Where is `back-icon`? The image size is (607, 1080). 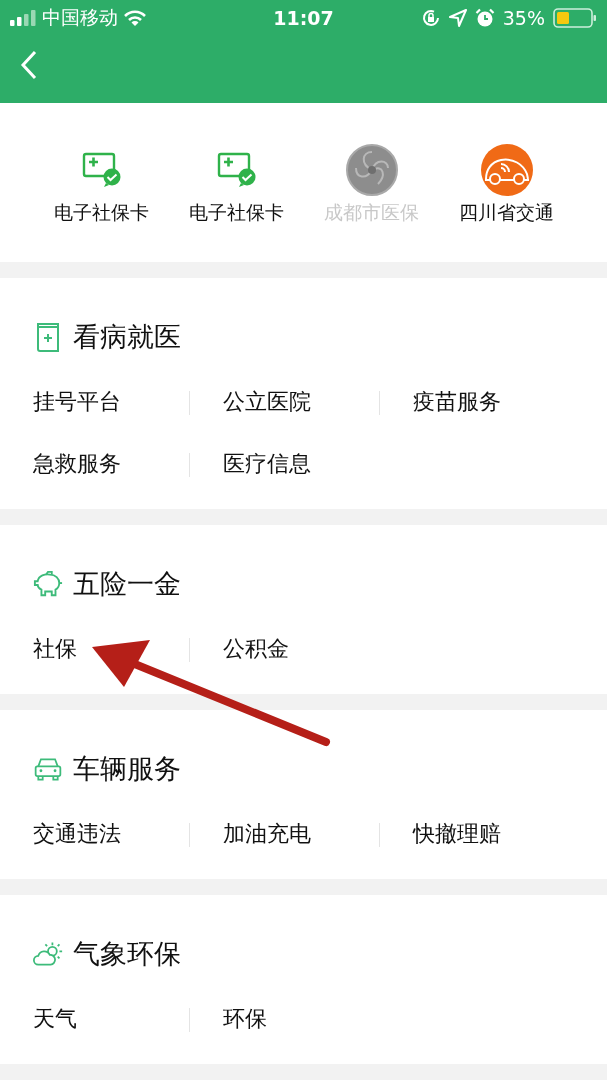 back-icon is located at coordinates (29, 65).